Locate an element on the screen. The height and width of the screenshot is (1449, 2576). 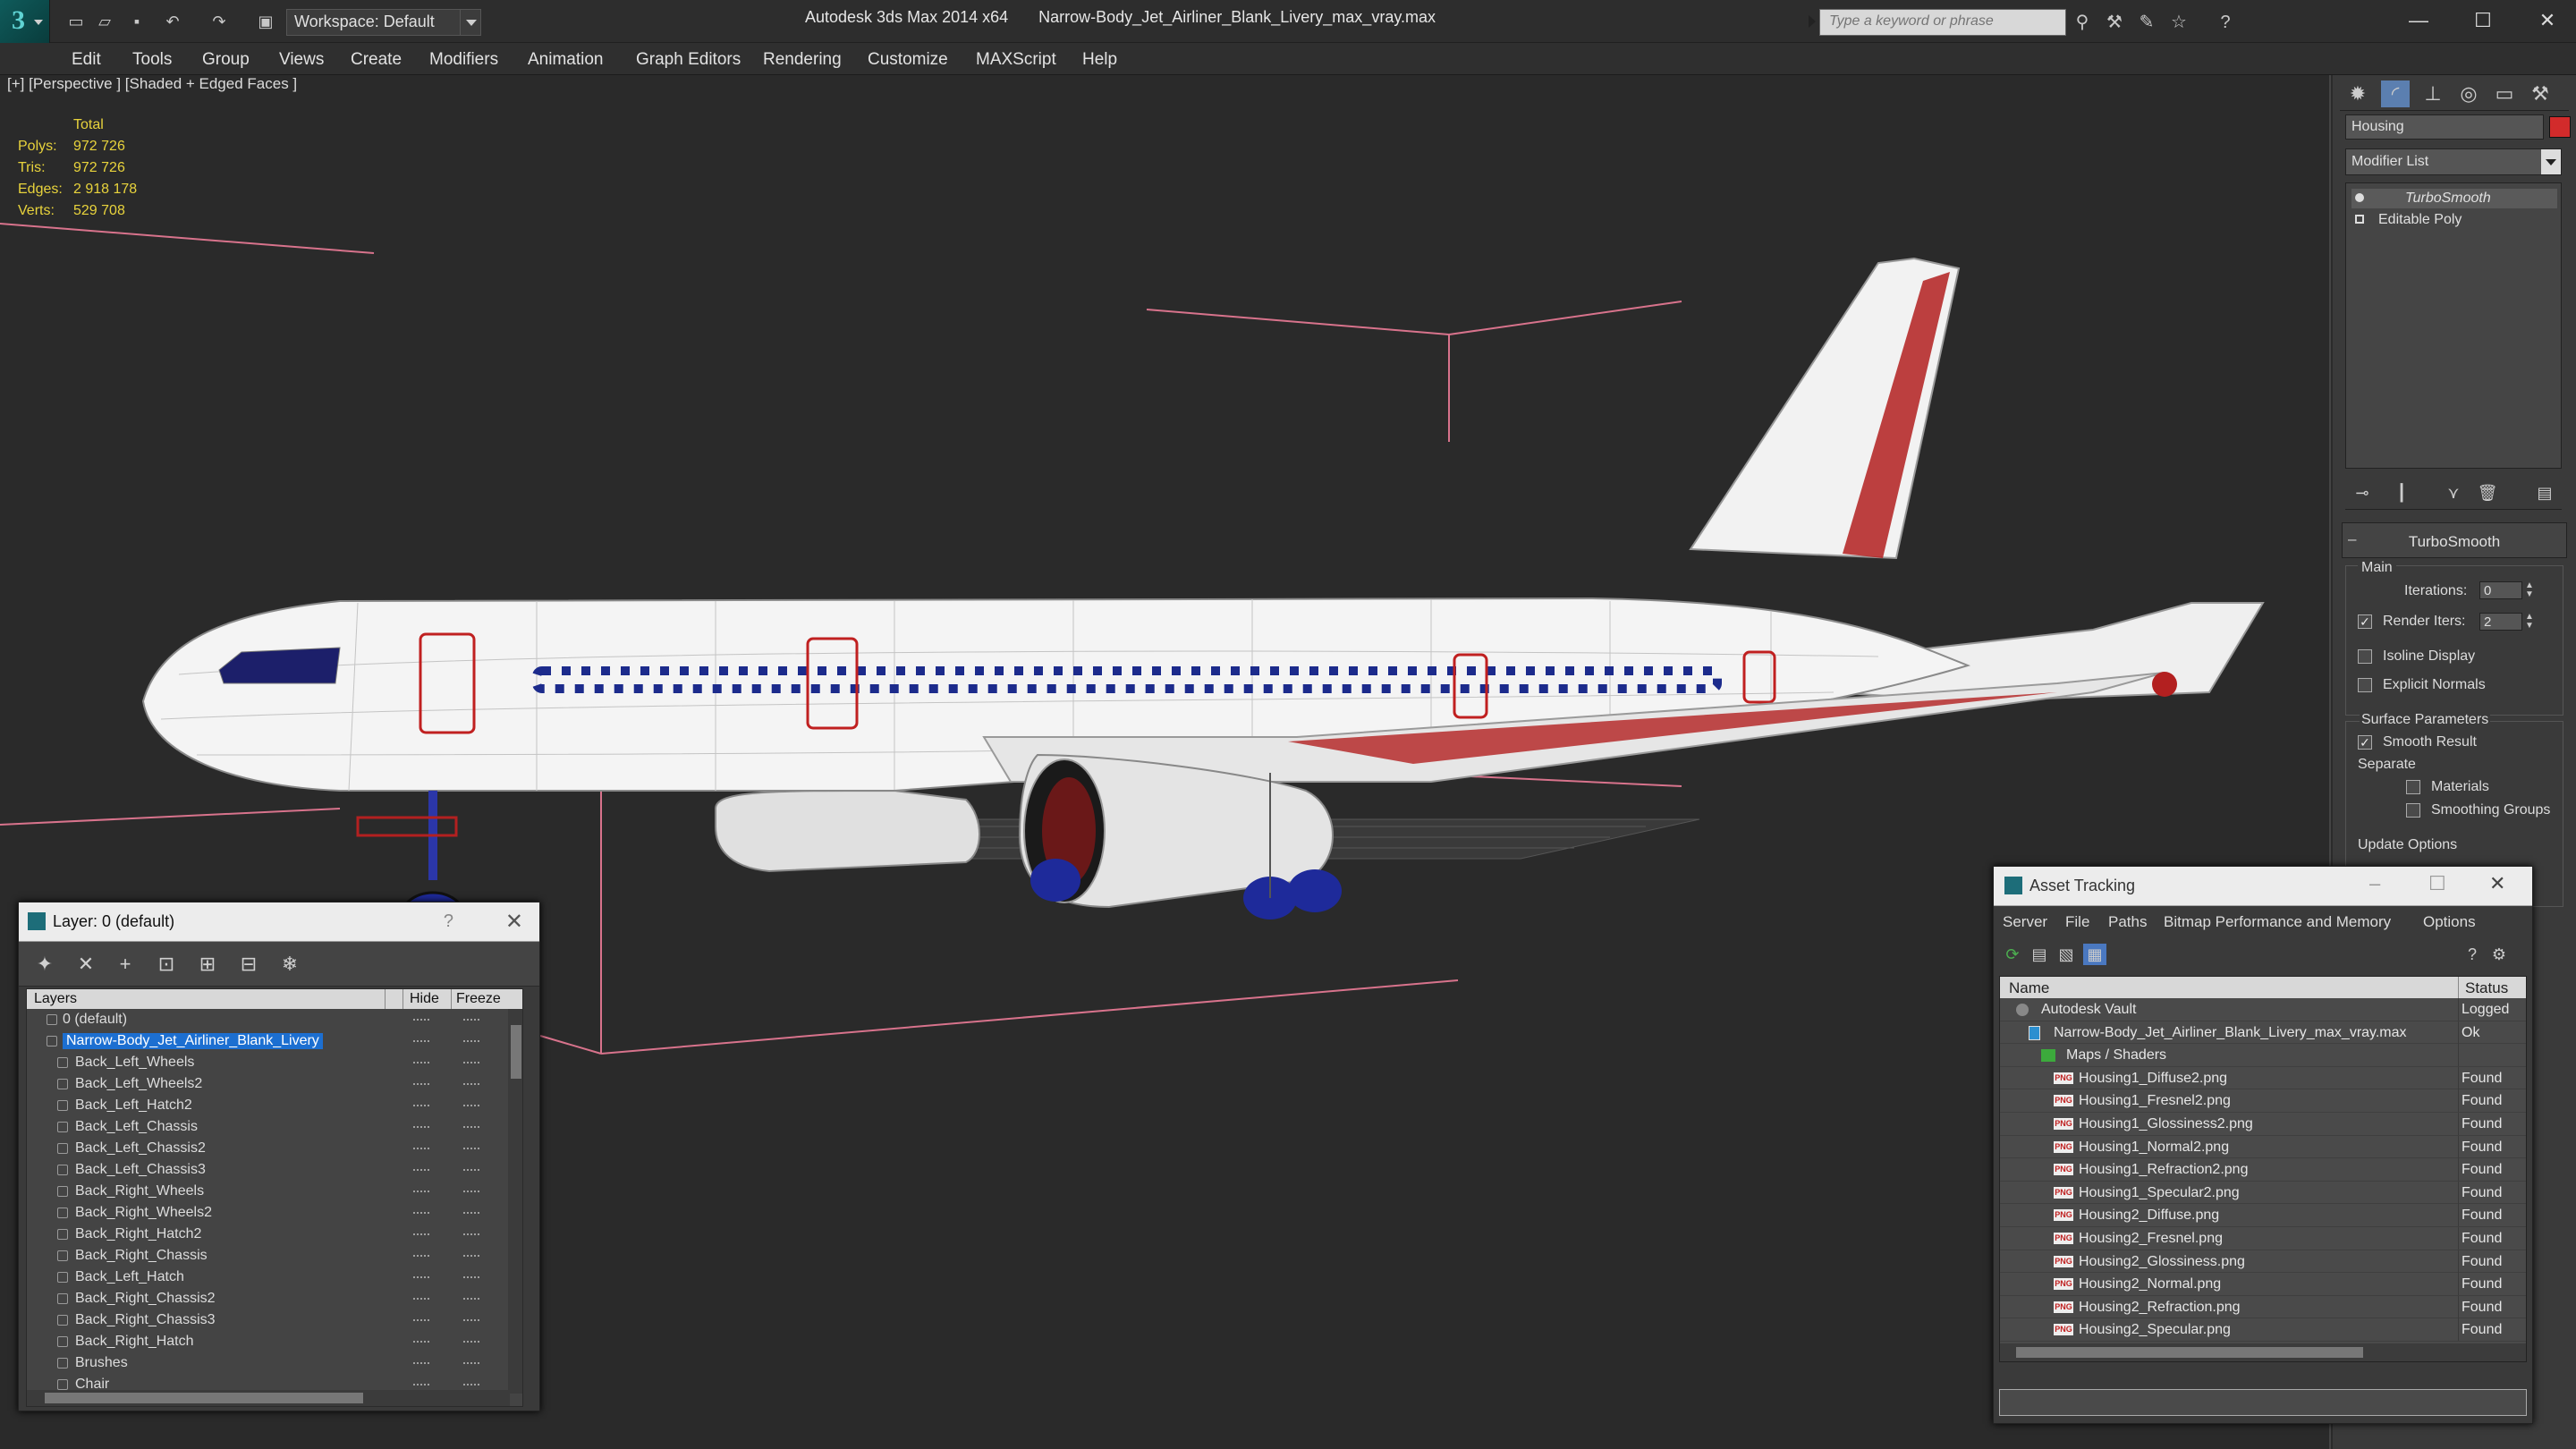
layer-row: Back_Right_Chassis3 is located at coordinates (268, 1320).